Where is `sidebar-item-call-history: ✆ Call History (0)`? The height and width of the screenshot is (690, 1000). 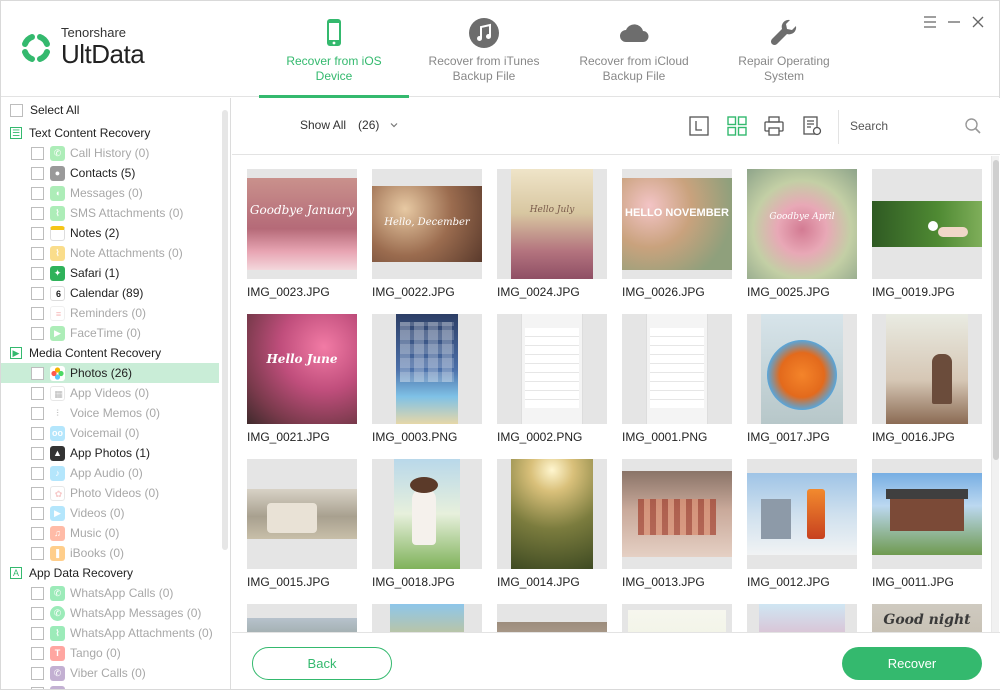 sidebar-item-call-history: ✆ Call History (0) is located at coordinates (110, 153).